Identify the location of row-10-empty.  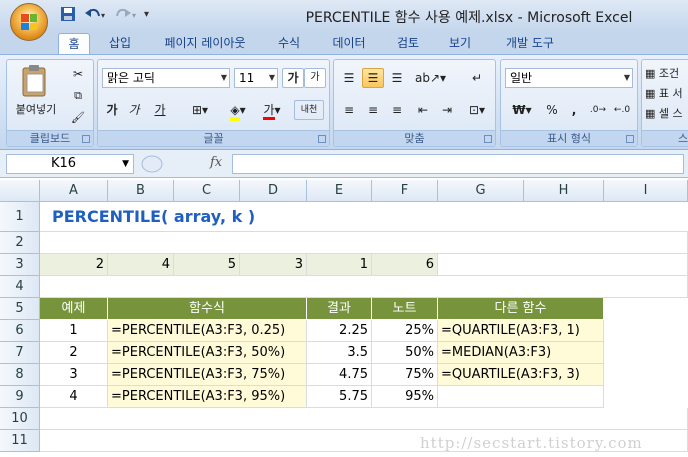
(364, 419).